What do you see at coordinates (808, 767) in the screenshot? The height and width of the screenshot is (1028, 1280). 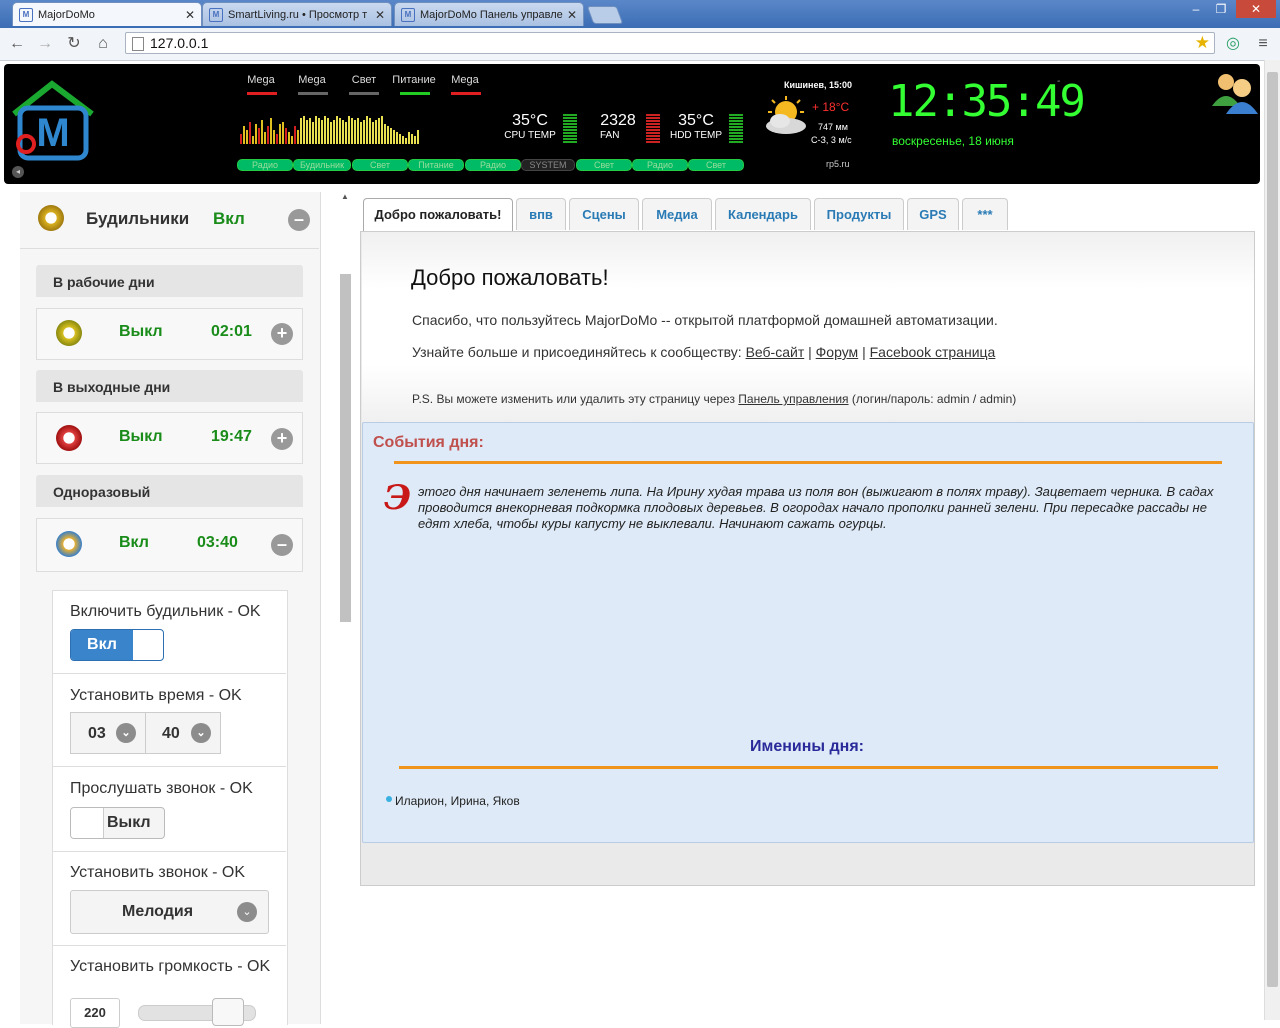 I see `name-days-divider` at bounding box center [808, 767].